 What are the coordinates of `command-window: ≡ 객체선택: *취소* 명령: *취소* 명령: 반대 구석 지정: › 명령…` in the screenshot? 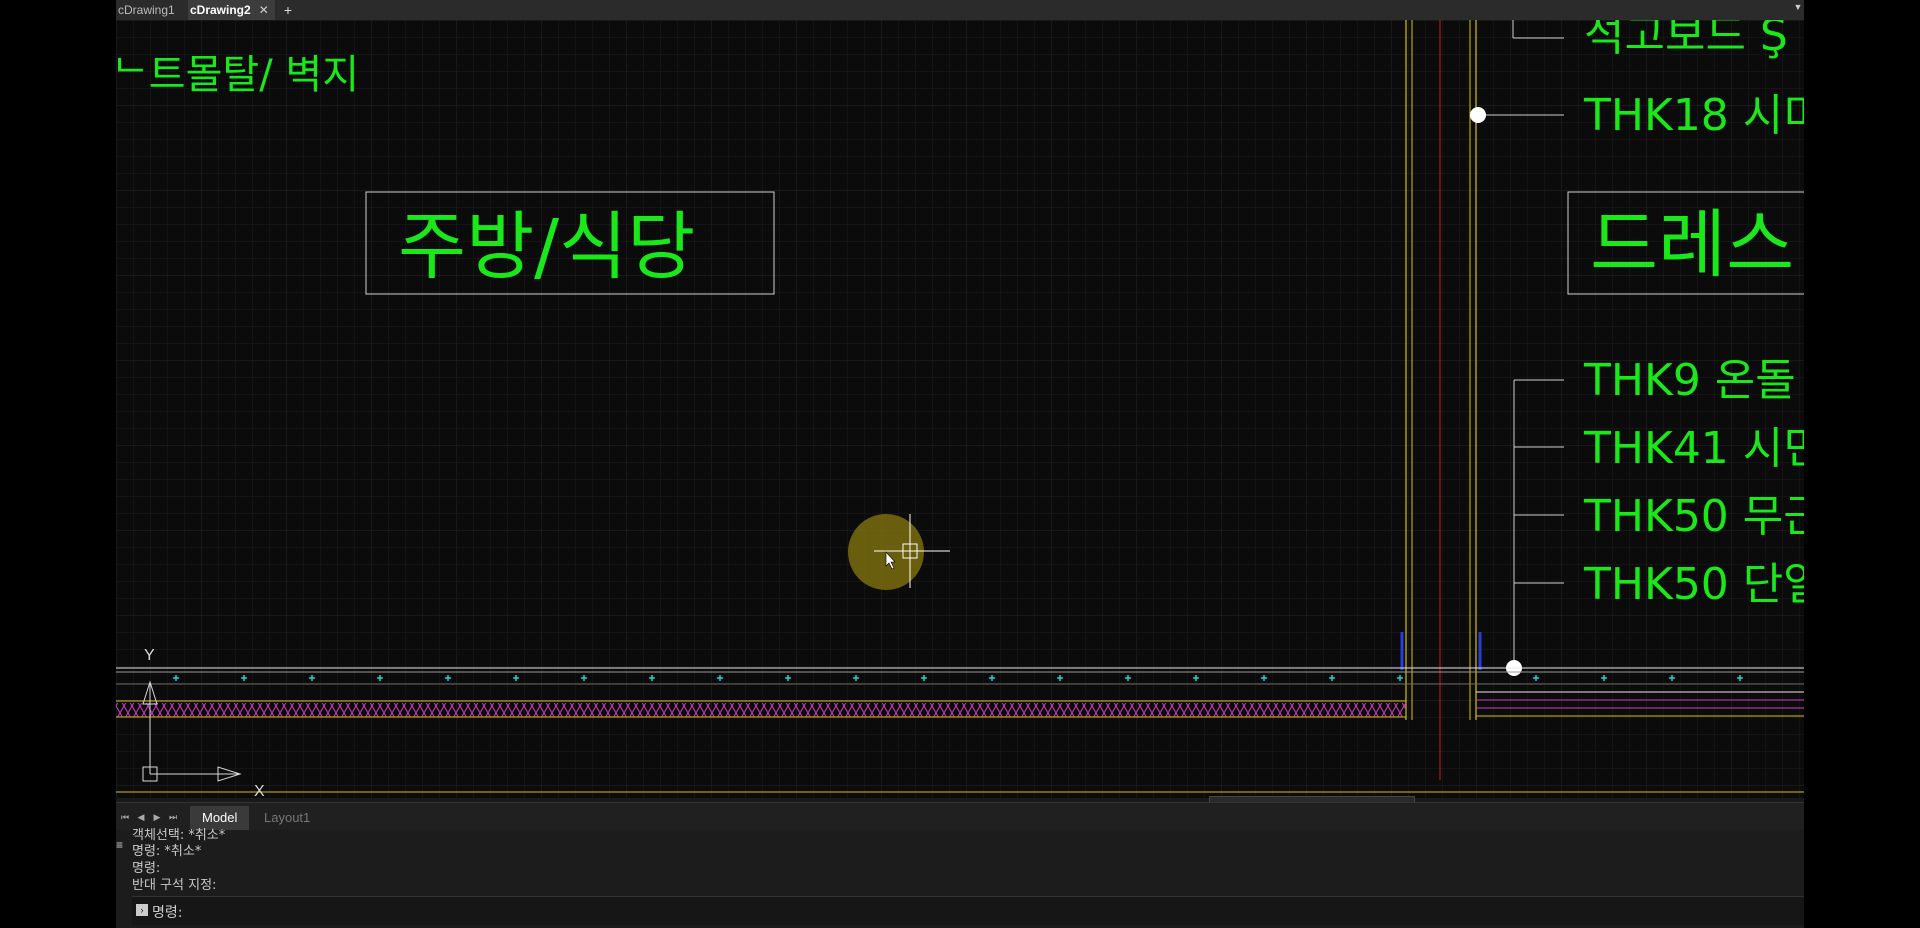 It's located at (960, 878).